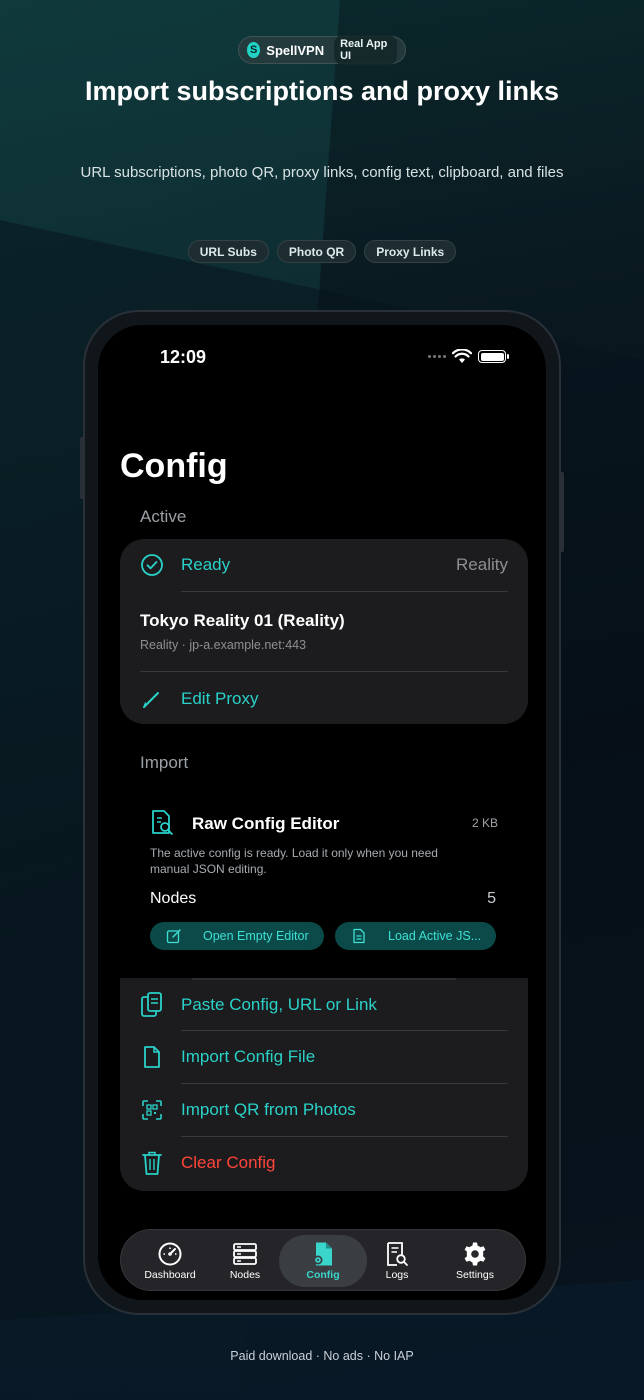 The width and height of the screenshot is (644, 1400). What do you see at coordinates (279, 1004) in the screenshot?
I see `paste-config-label: Paste Config, URL or Link` at bounding box center [279, 1004].